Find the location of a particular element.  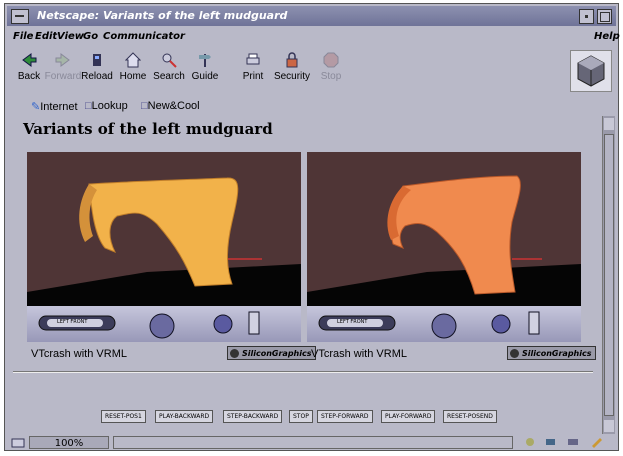

search-button: Search is located at coordinates (169, 67).